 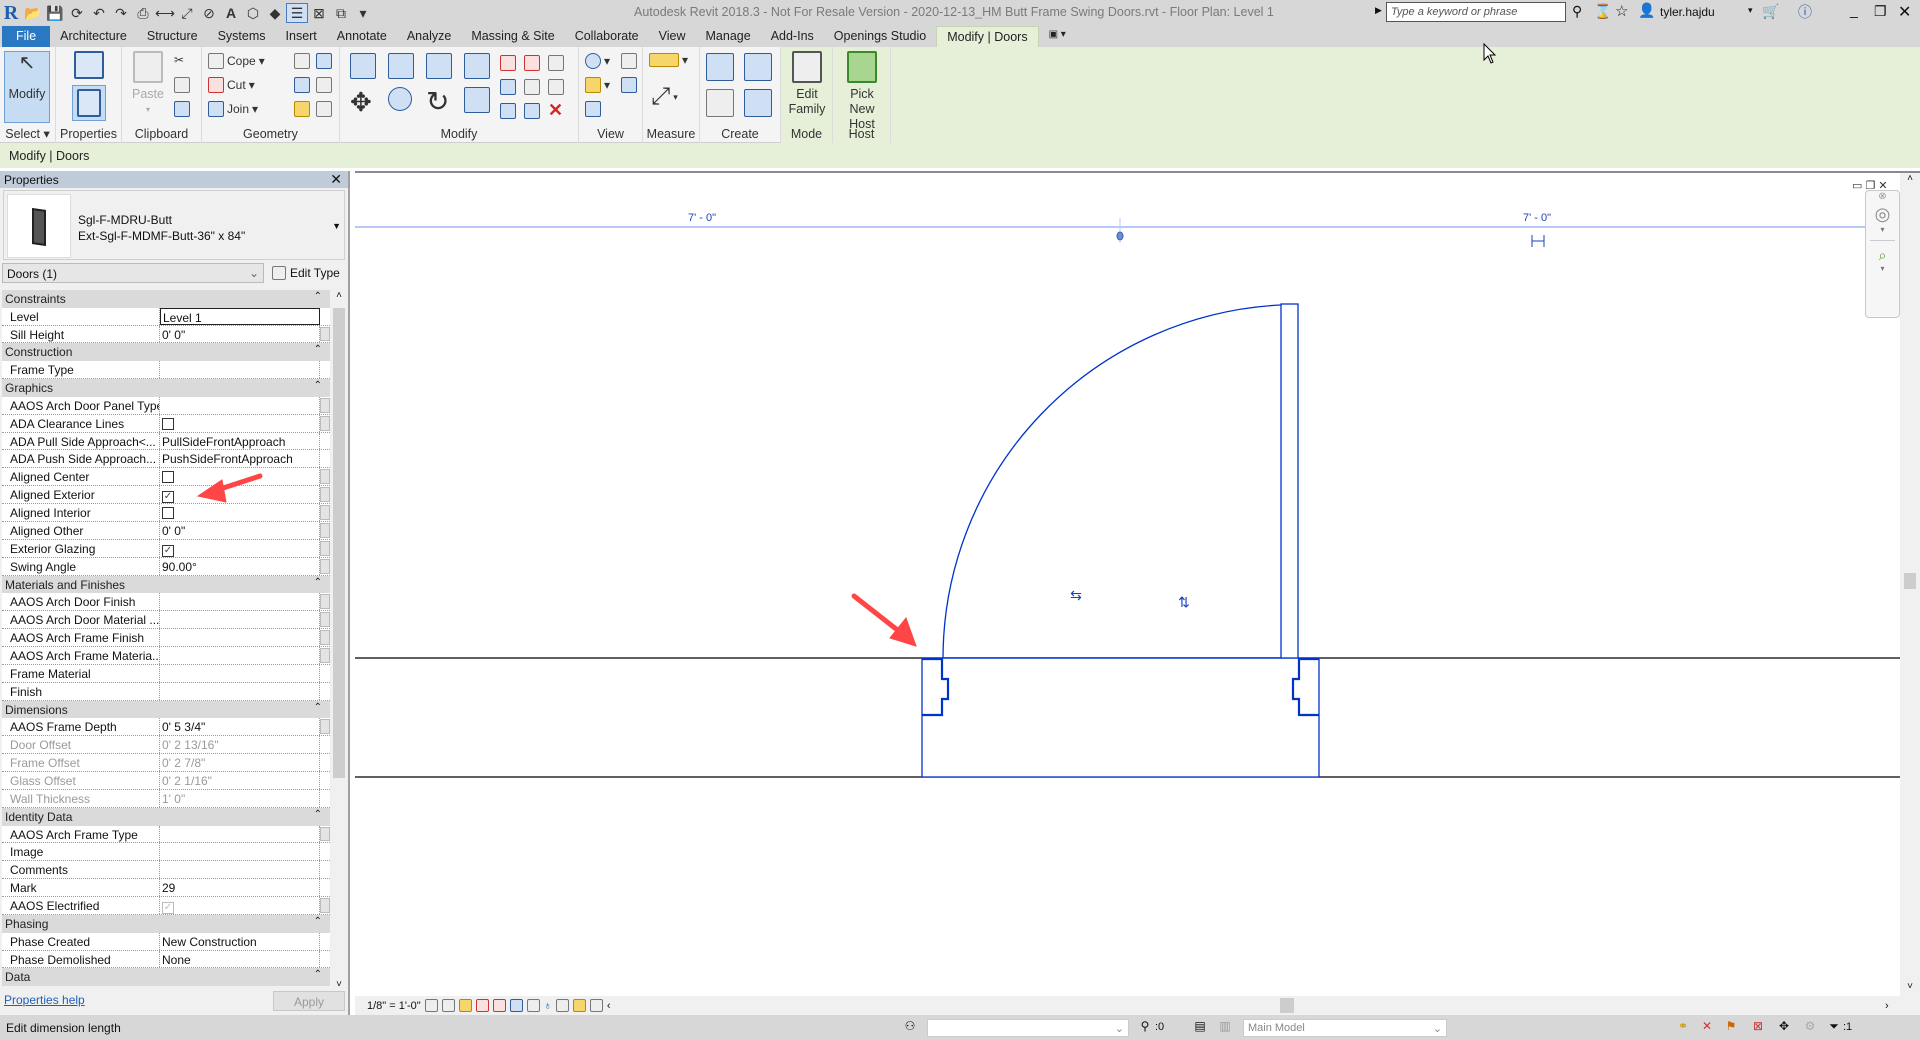 What do you see at coordinates (720, 103) in the screenshot?
I see `create-group-icon` at bounding box center [720, 103].